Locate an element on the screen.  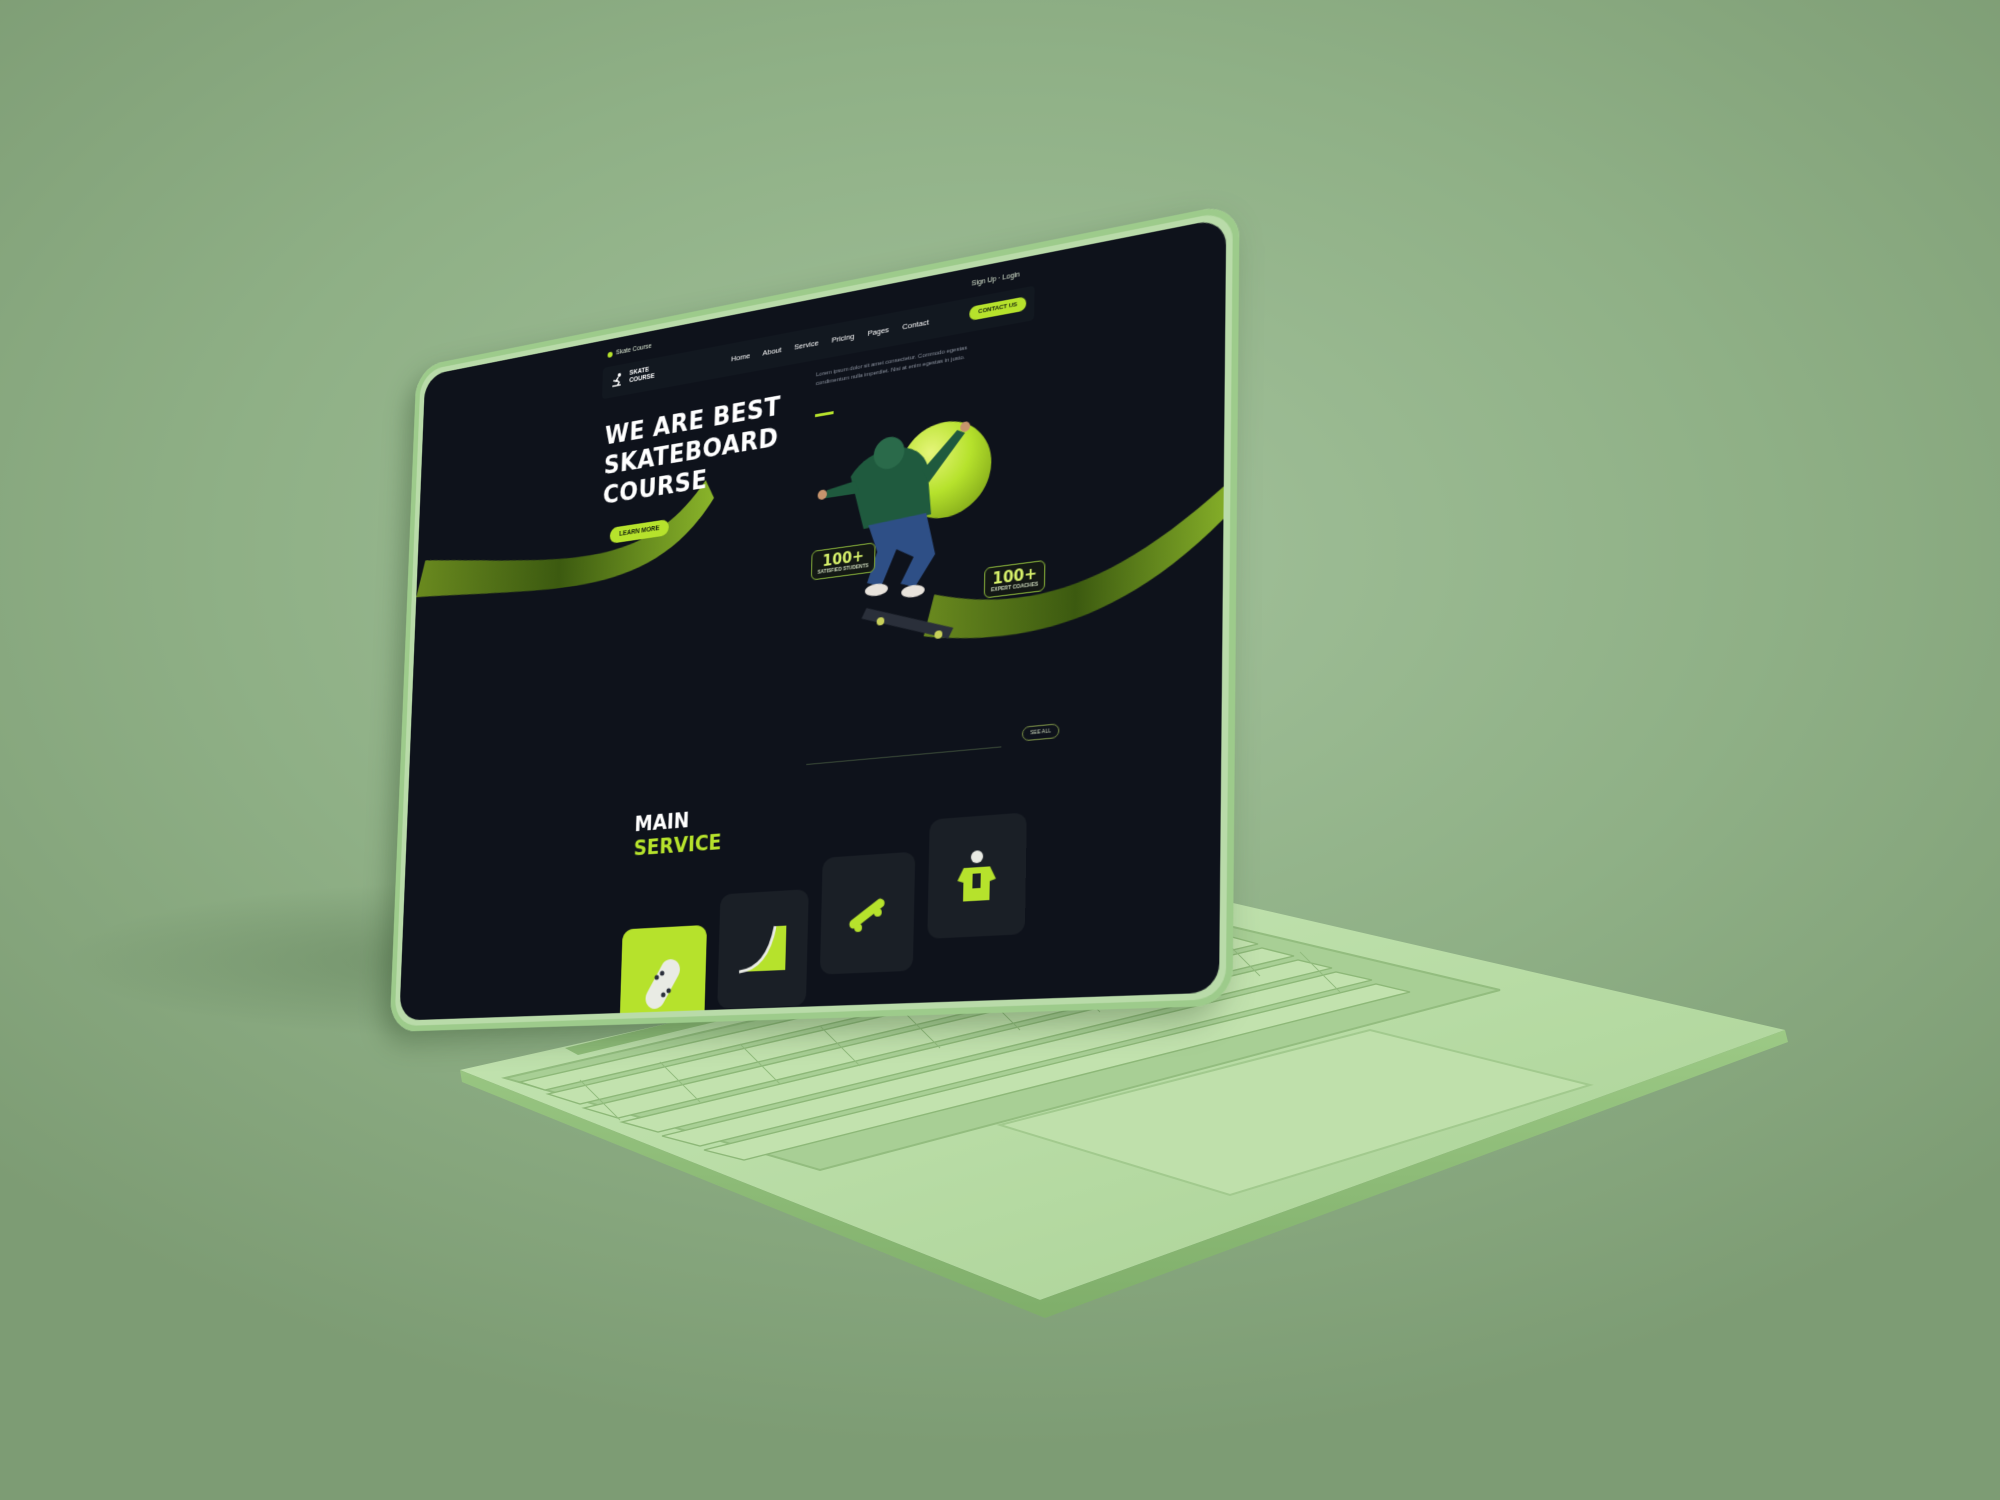
service-card-ramp is located at coordinates (763, 949).